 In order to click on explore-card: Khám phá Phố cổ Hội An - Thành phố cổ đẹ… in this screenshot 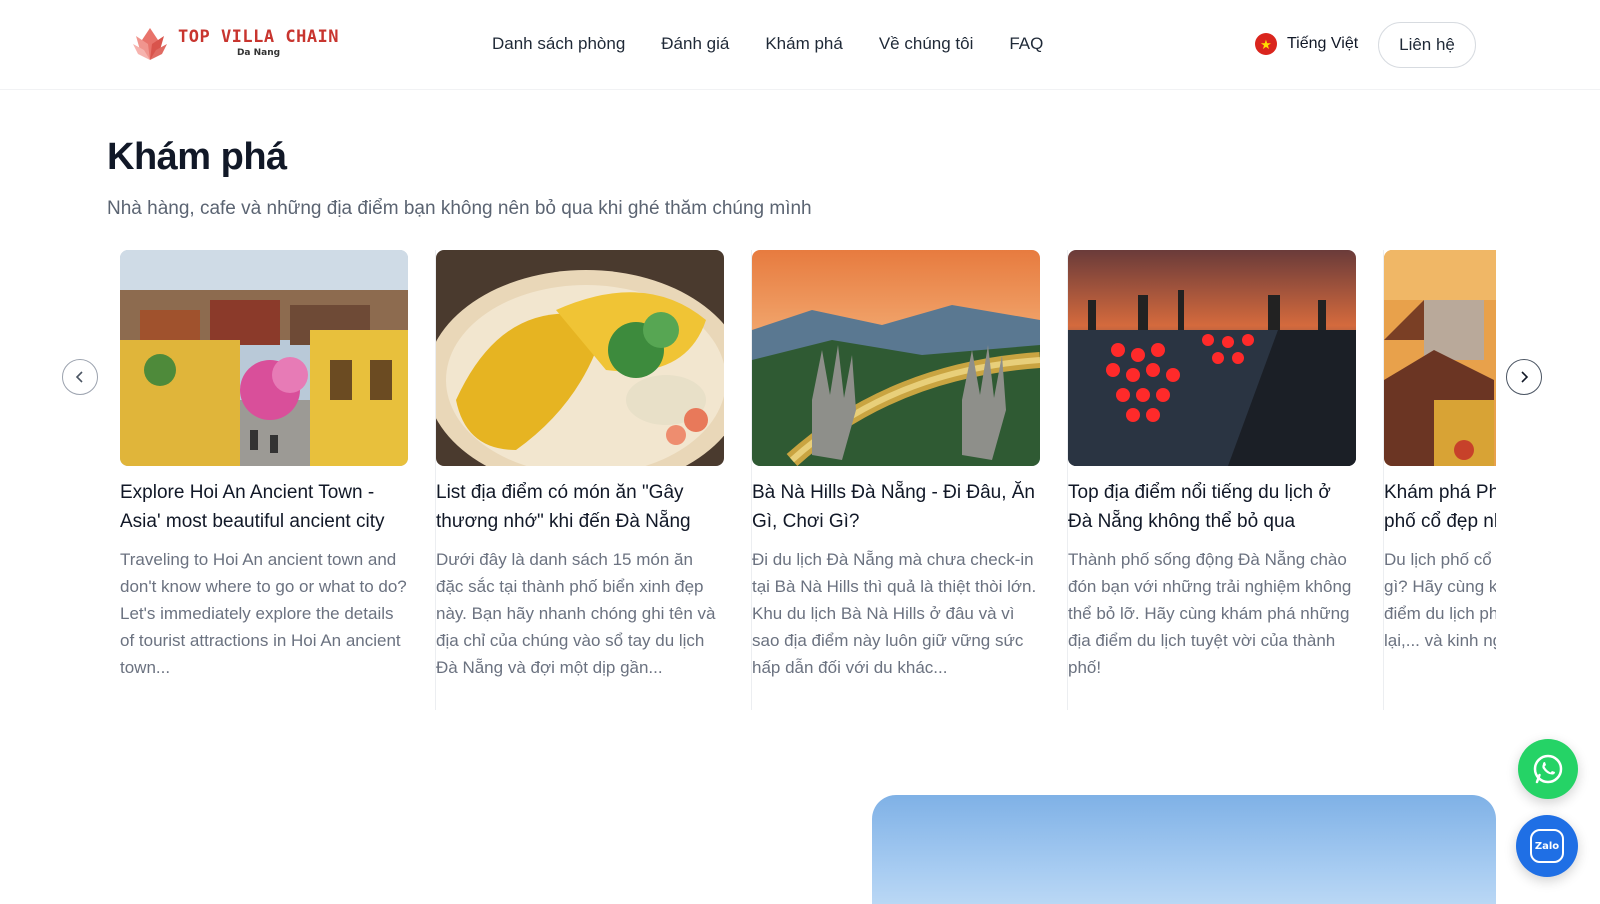, I will do `click(1440, 480)`.